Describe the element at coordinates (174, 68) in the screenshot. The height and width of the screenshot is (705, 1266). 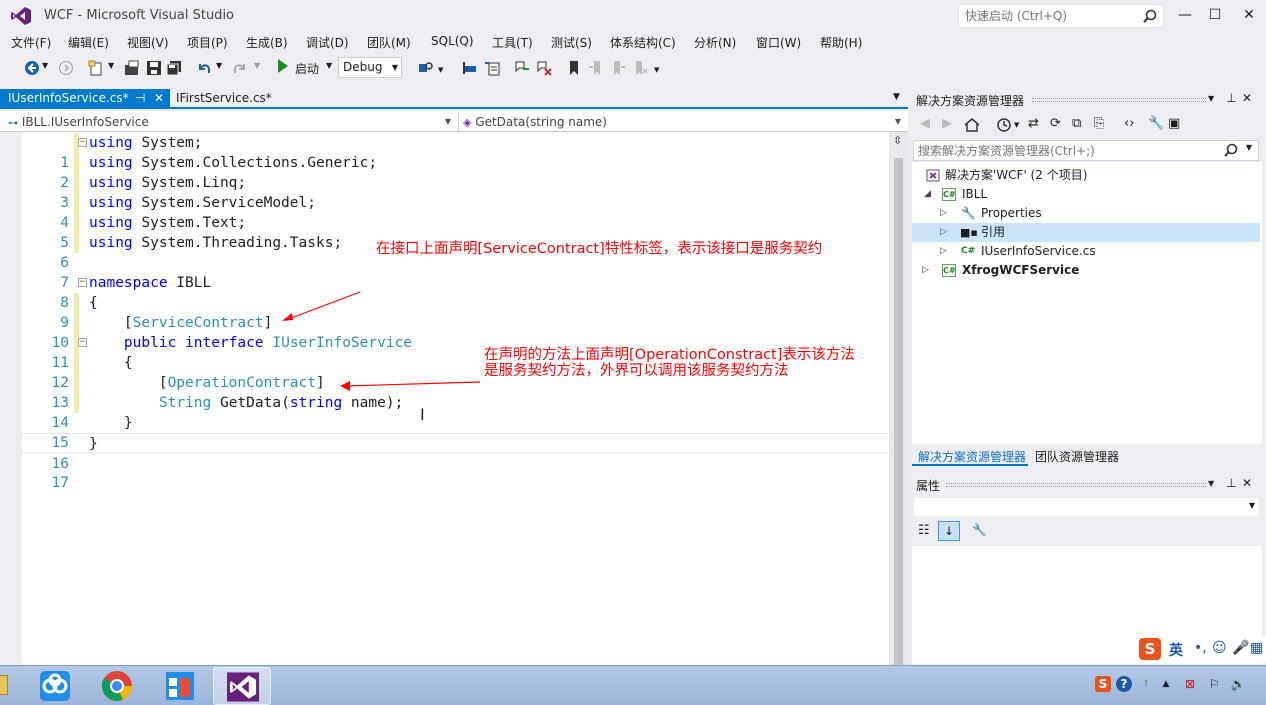
I see `save-all-icon` at that location.